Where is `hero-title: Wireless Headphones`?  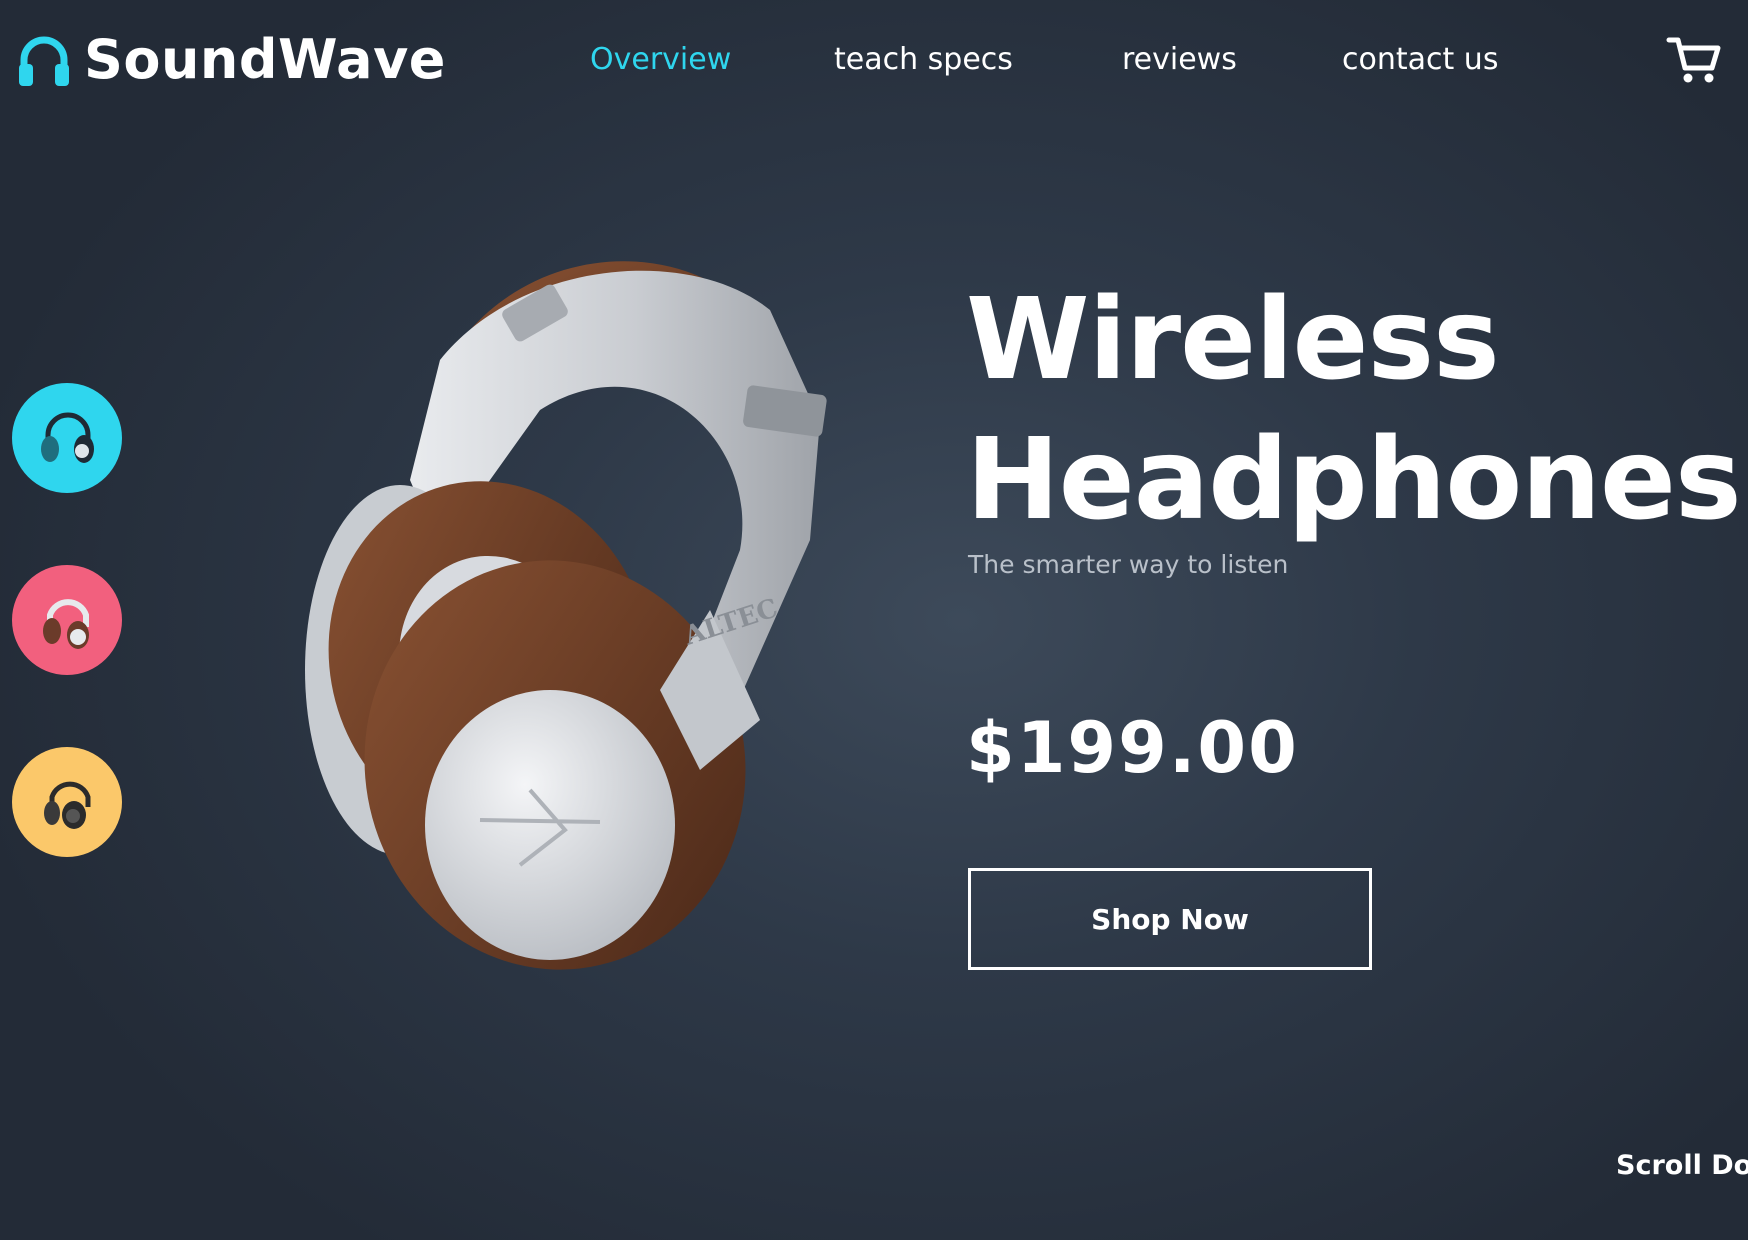
hero-title: Wireless Headphones is located at coordinates (1356, 410).